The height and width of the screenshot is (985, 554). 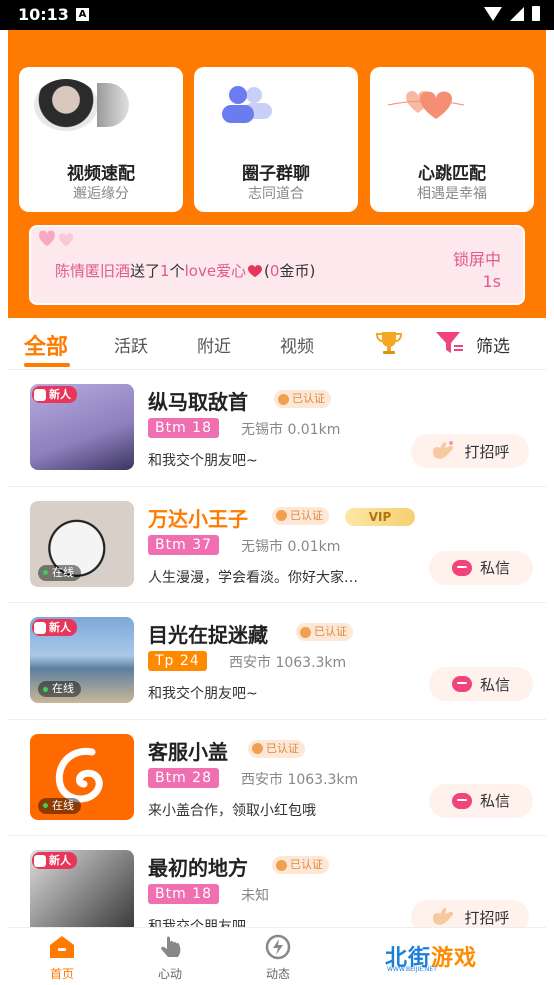 What do you see at coordinates (82, 14) in the screenshot?
I see `notification-a-icon: A` at bounding box center [82, 14].